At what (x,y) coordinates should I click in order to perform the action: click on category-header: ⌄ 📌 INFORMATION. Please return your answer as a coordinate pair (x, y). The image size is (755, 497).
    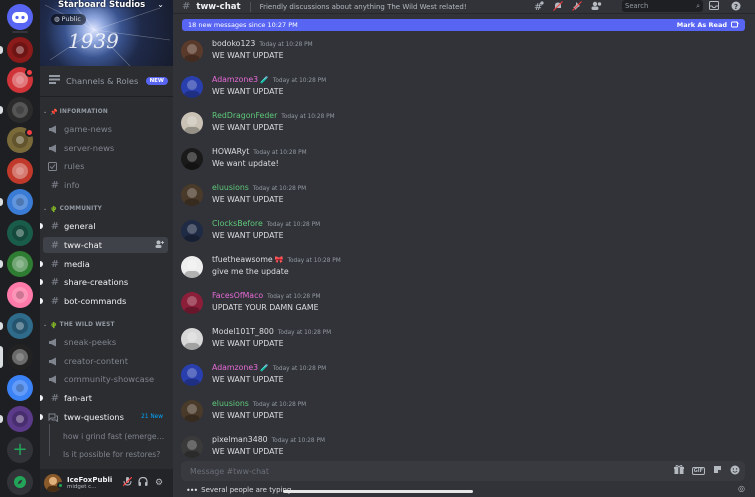
    Looking at the image, I should click on (75, 112).